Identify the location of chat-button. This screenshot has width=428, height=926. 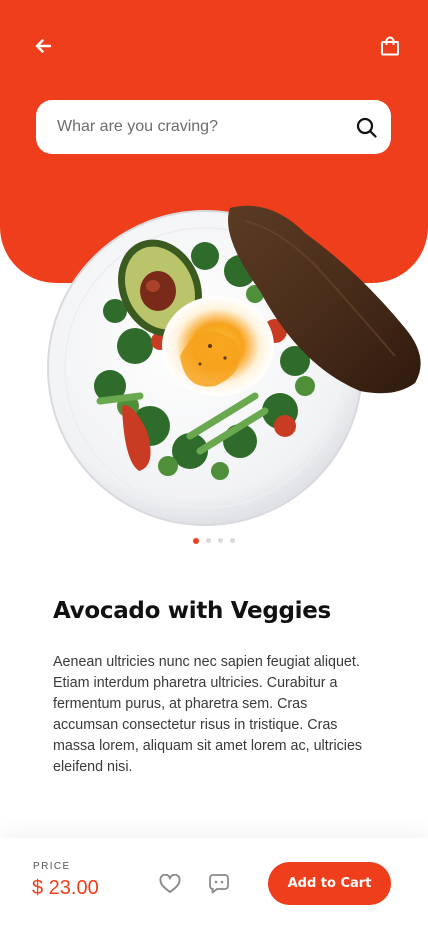
(219, 883).